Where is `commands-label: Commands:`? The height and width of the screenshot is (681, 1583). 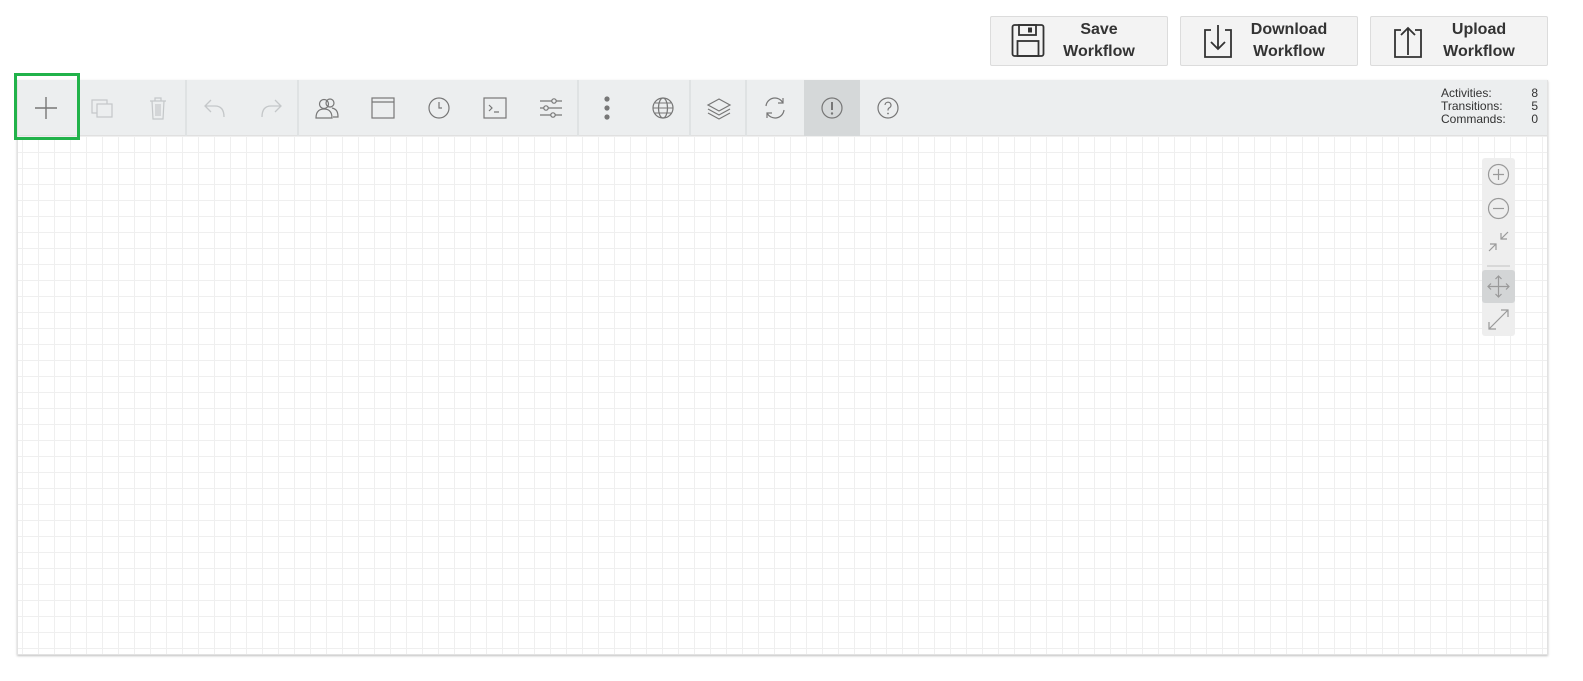
commands-label: Commands: is located at coordinates (1473, 119).